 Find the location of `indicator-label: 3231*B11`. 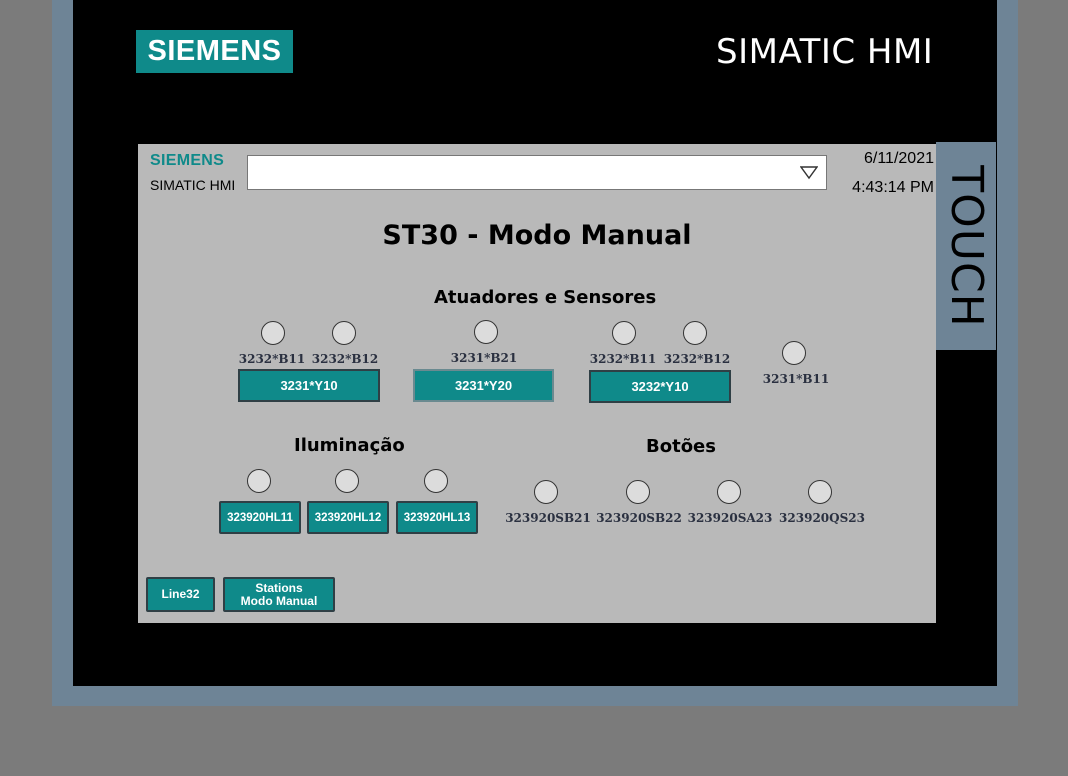

indicator-label: 3231*B11 is located at coordinates (796, 379).